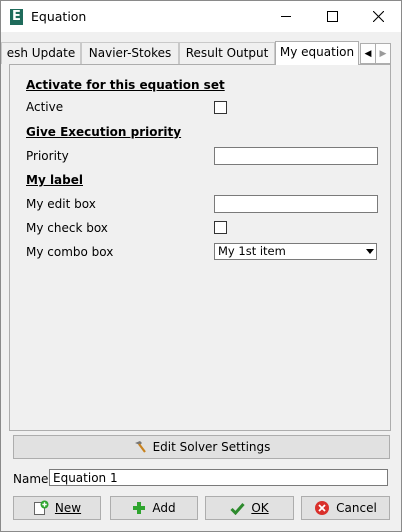  I want to click on minimize-icon, so click(286, 16).